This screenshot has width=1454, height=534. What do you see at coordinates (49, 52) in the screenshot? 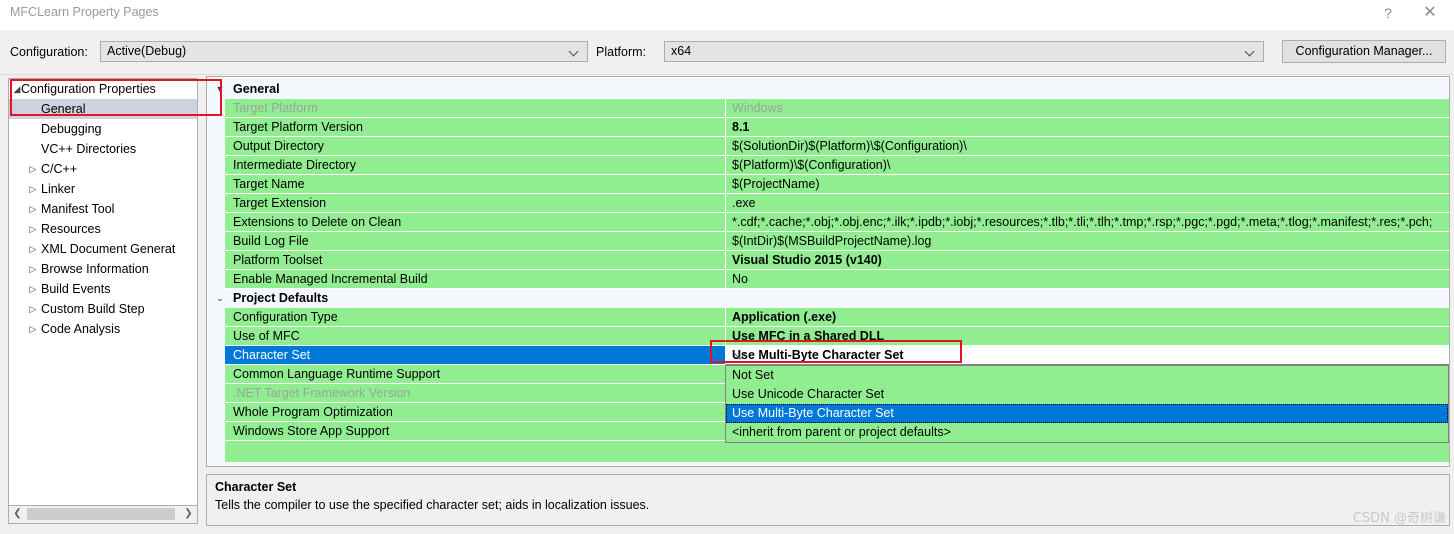
I see `configuration-label: Configuration:` at bounding box center [49, 52].